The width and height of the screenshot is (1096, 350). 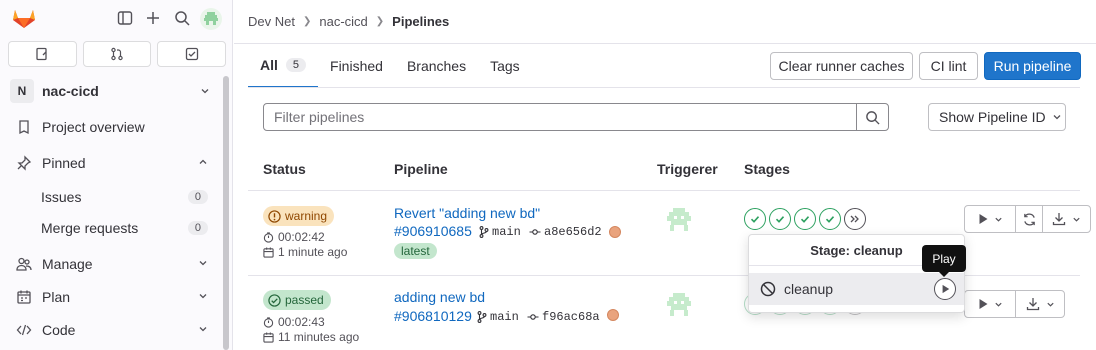 I want to click on commit-ref: a8e656d2, so click(x=565, y=232).